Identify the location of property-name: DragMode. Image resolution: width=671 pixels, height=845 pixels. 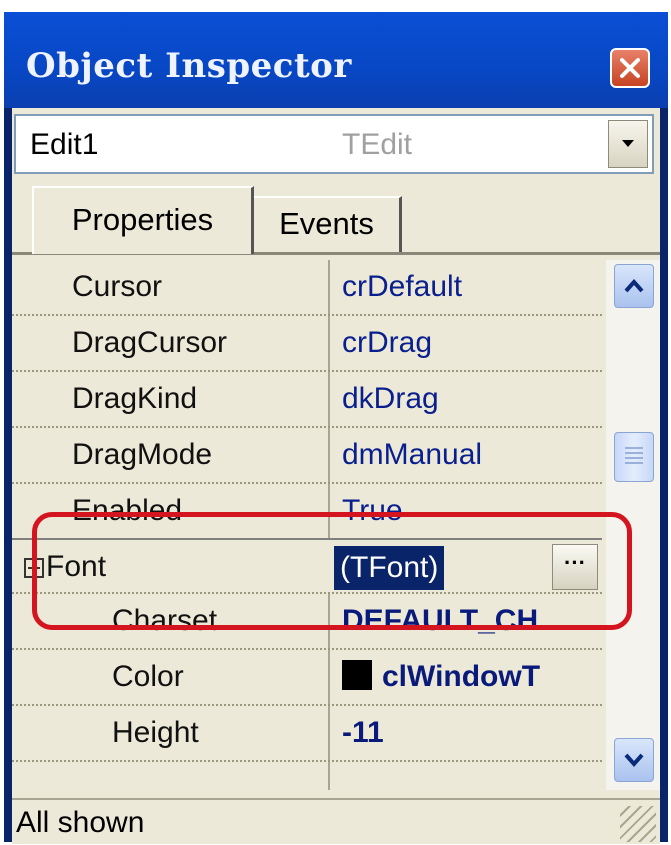
(142, 454).